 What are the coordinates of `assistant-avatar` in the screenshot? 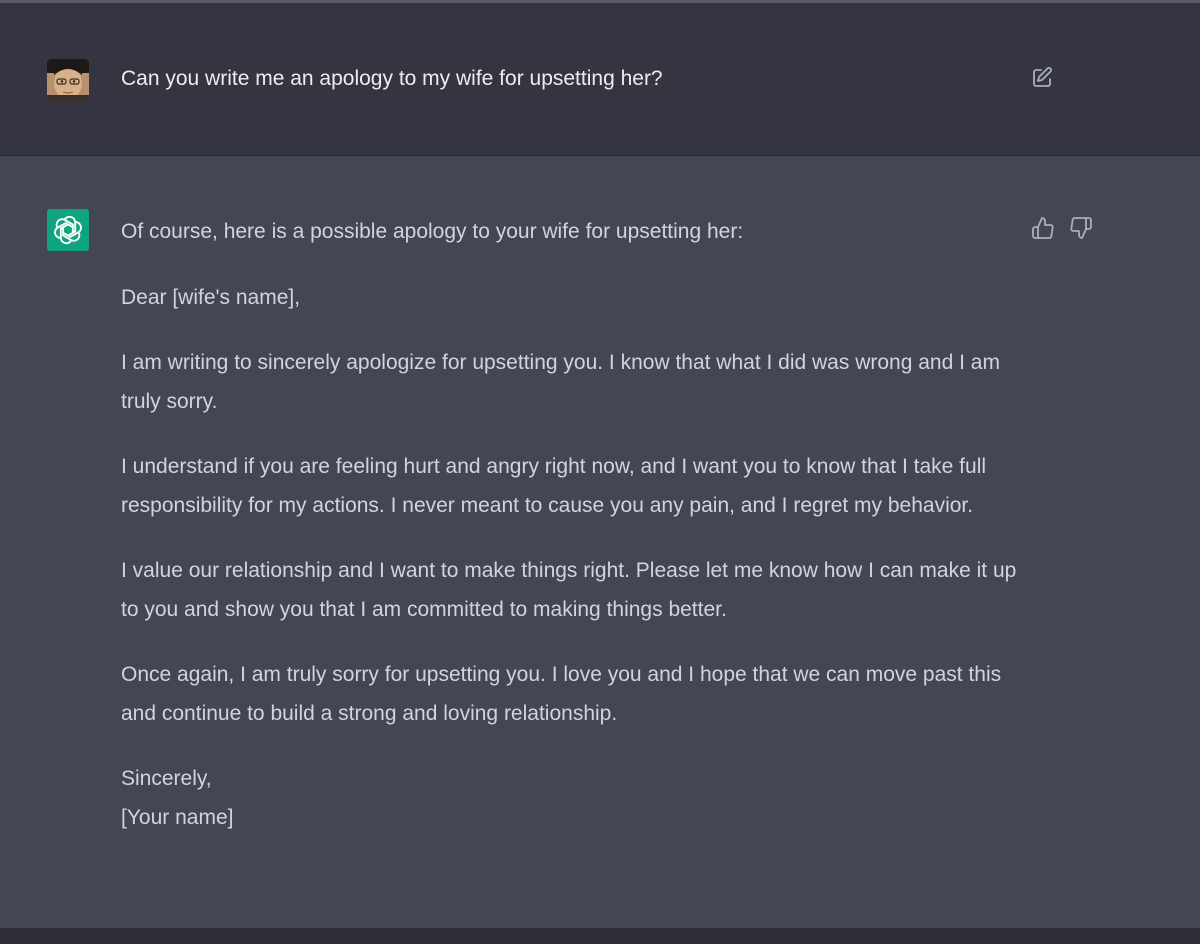 It's located at (68, 230).